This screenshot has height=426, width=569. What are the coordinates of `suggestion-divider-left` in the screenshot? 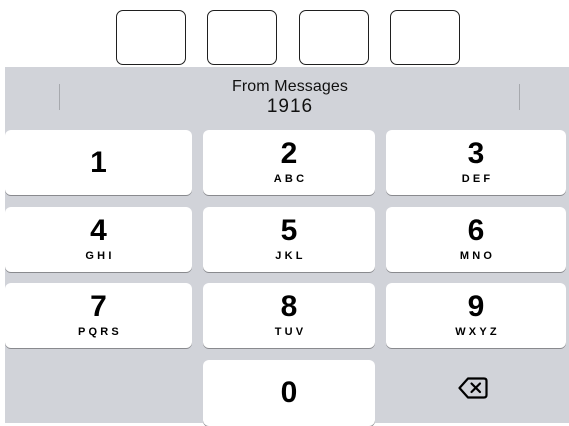 It's located at (59, 97).